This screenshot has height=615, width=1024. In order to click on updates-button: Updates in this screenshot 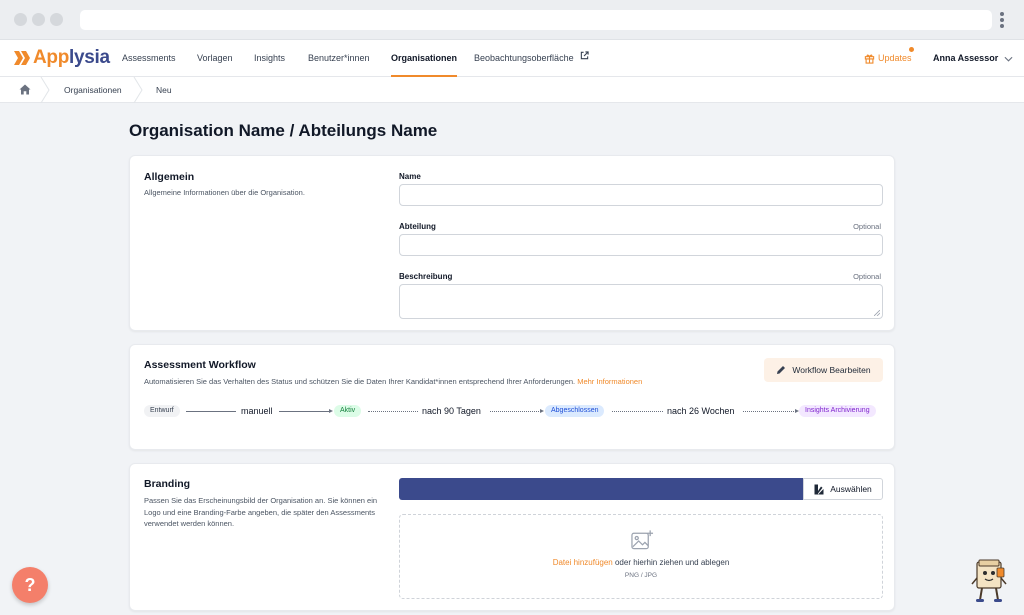, I will do `click(889, 58)`.